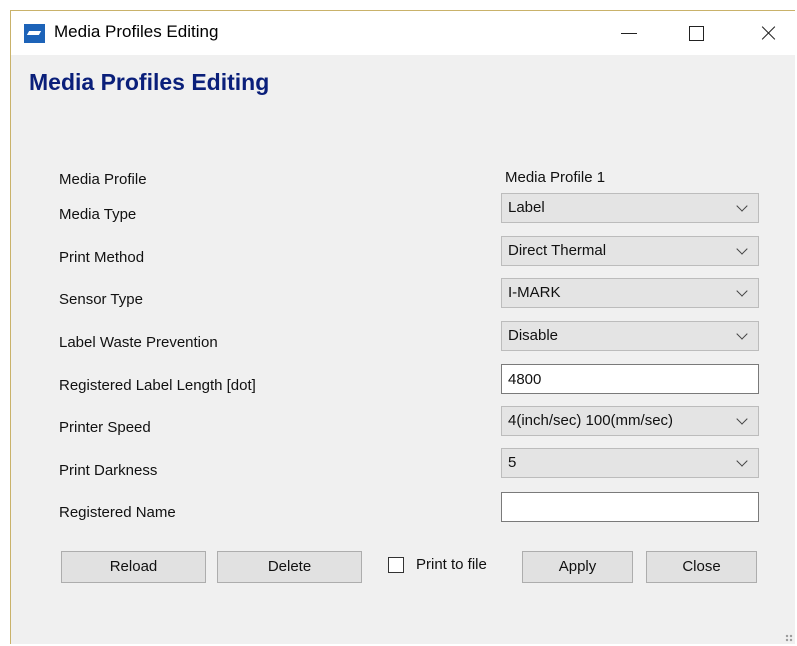 This screenshot has height=646, width=797. Describe the element at coordinates (149, 82) in the screenshot. I see `page-title: Media Profiles Editing` at that location.